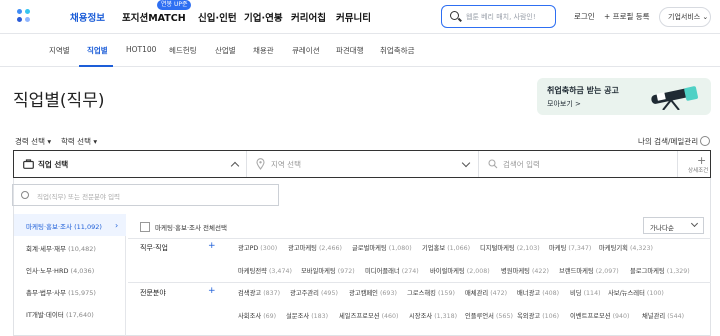  Describe the element at coordinates (79, 141) in the screenshot. I see `education-select: 학력 선택 ▾` at that location.